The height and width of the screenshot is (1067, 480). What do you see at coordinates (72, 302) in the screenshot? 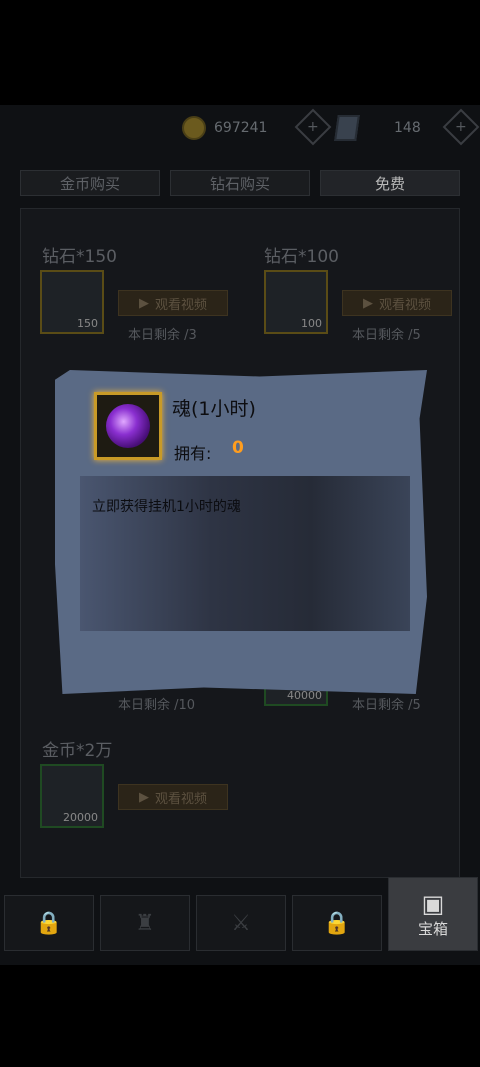
I see `gem-item: 150` at bounding box center [72, 302].